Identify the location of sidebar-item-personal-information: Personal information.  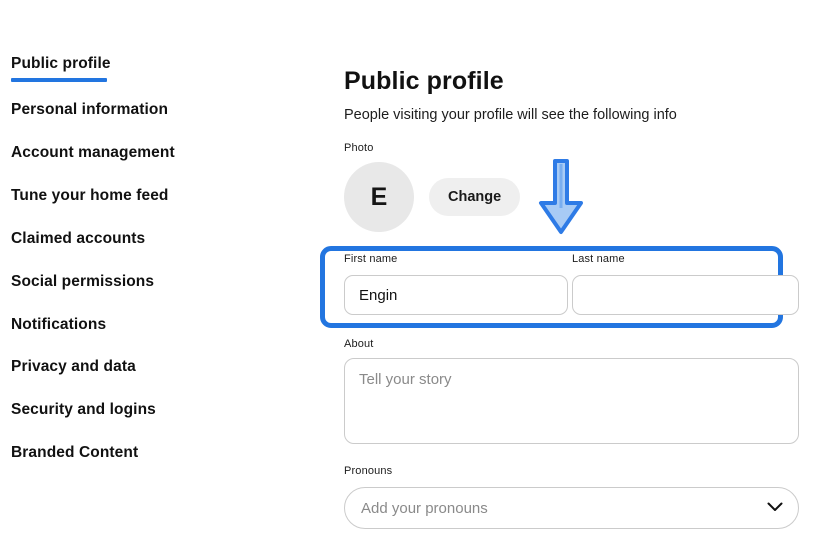
(89, 110).